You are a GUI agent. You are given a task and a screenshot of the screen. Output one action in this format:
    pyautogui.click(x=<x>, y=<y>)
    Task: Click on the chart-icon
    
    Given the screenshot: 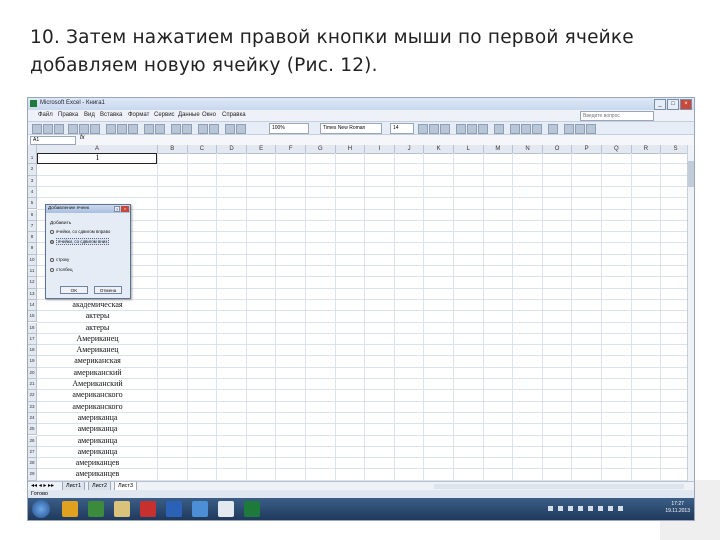 What is the action you would take?
    pyautogui.click(x=230, y=129)
    